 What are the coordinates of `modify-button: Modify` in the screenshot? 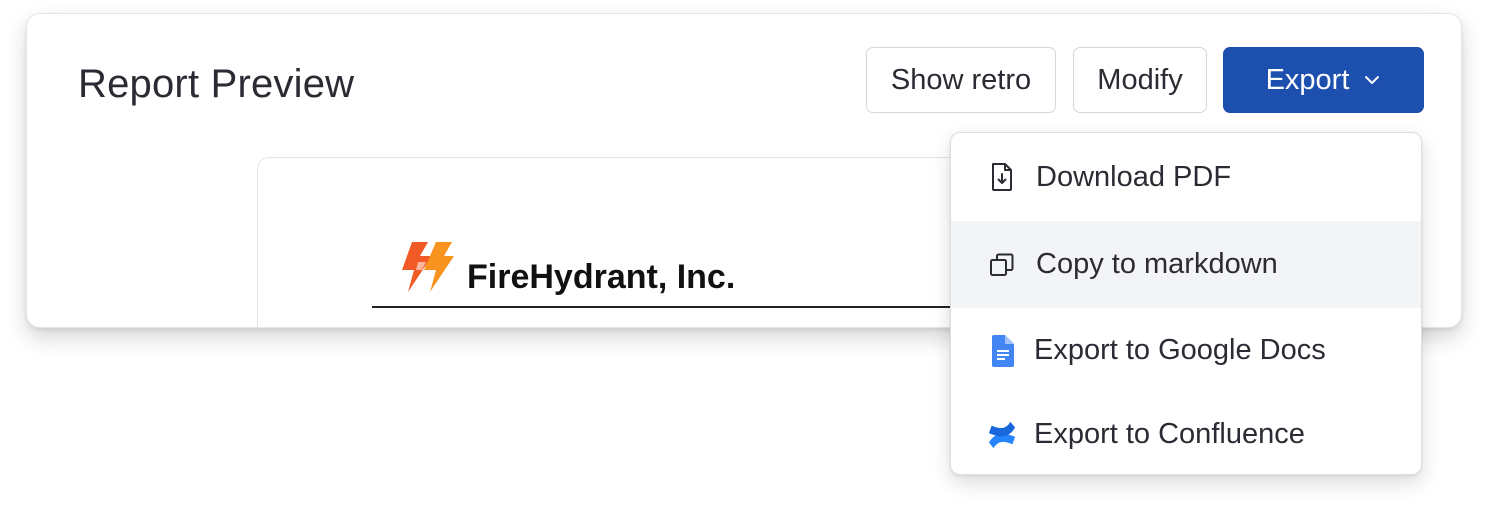 It's located at (1140, 80).